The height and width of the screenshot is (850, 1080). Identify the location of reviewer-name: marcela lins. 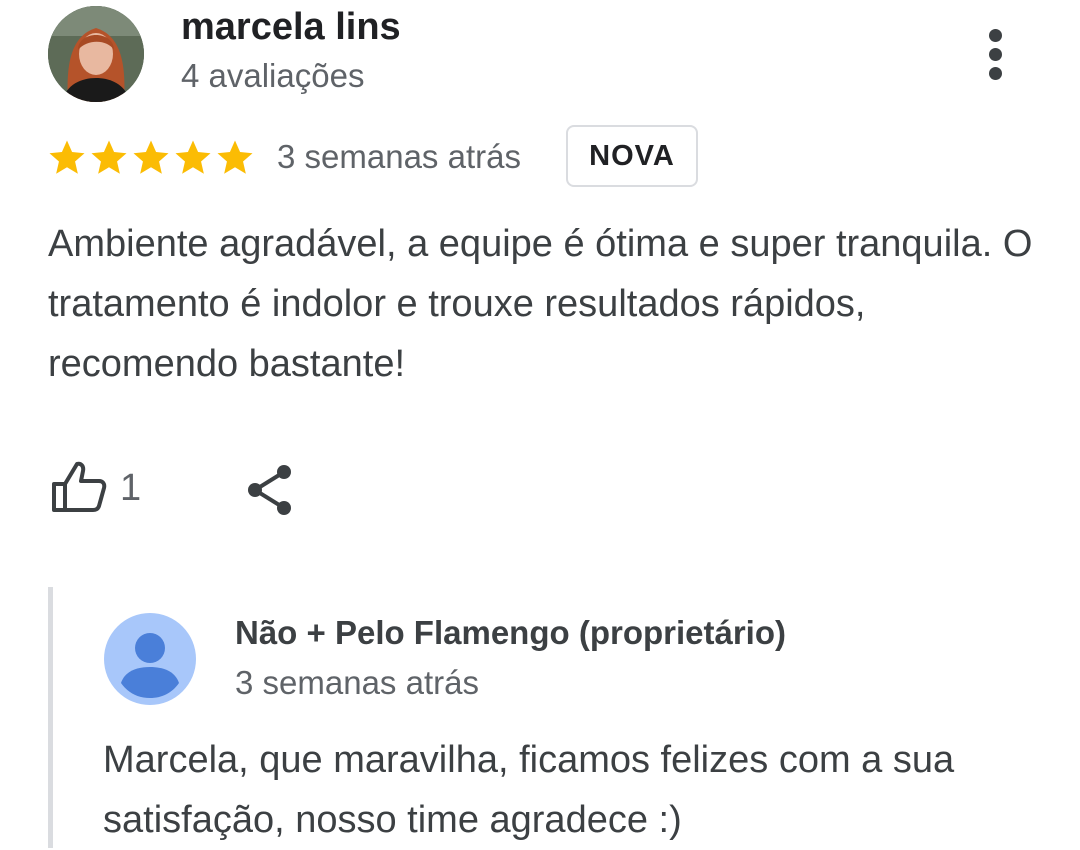
(291, 27).